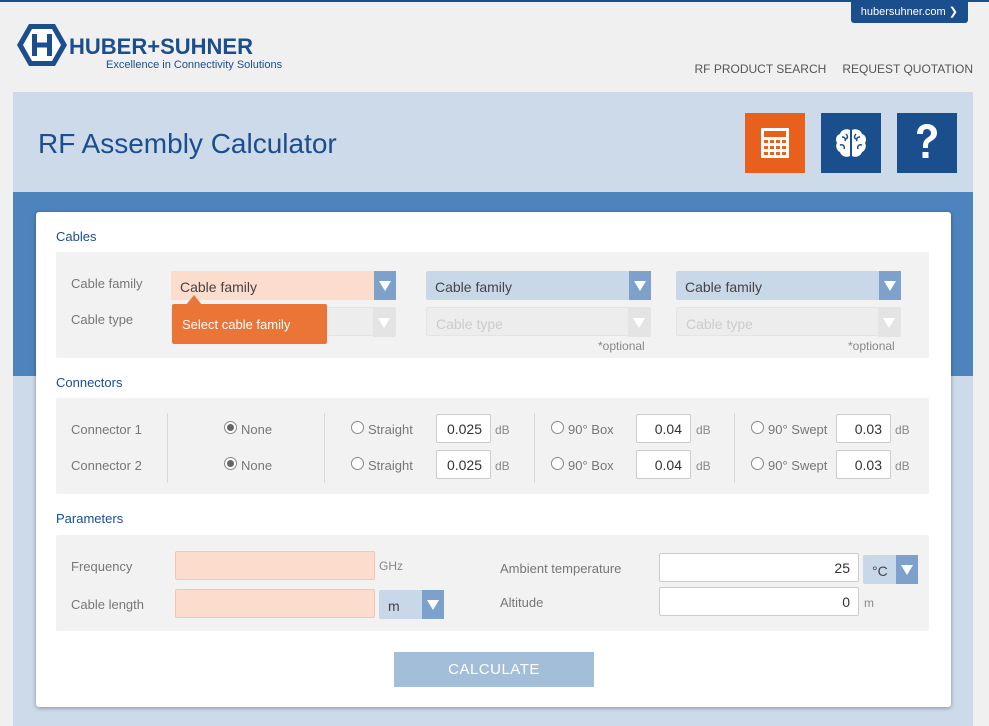  Describe the element at coordinates (798, 465) in the screenshot. I see `connector-2-swept-label: 90° Swept` at that location.